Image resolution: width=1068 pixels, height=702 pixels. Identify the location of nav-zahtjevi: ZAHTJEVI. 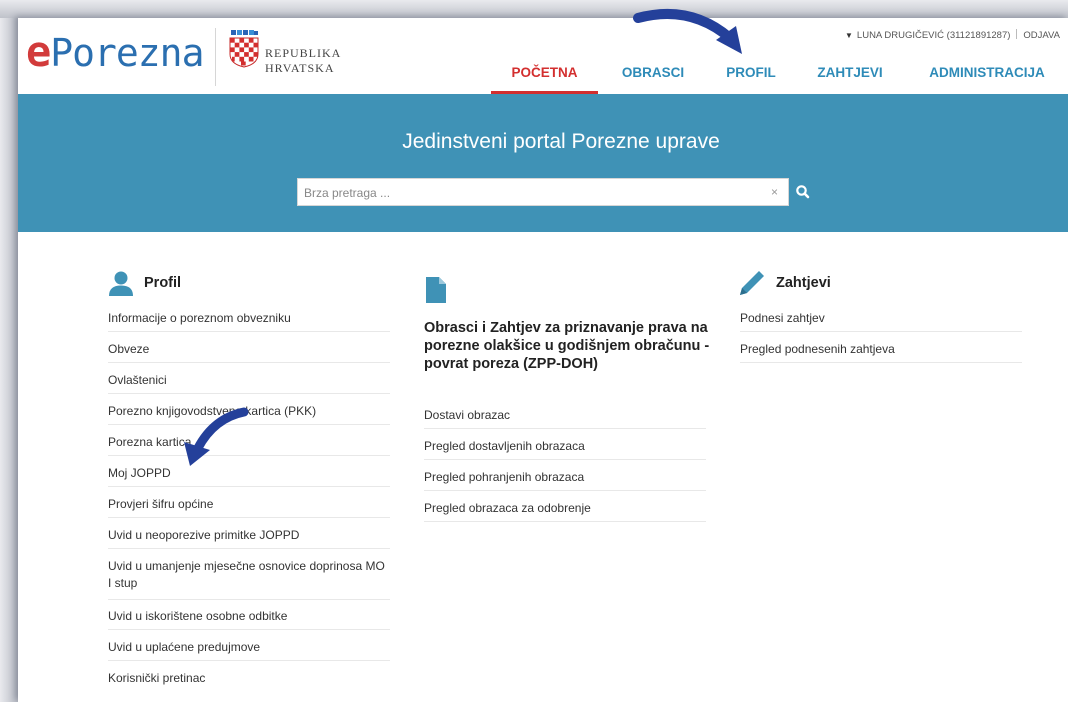
(850, 75).